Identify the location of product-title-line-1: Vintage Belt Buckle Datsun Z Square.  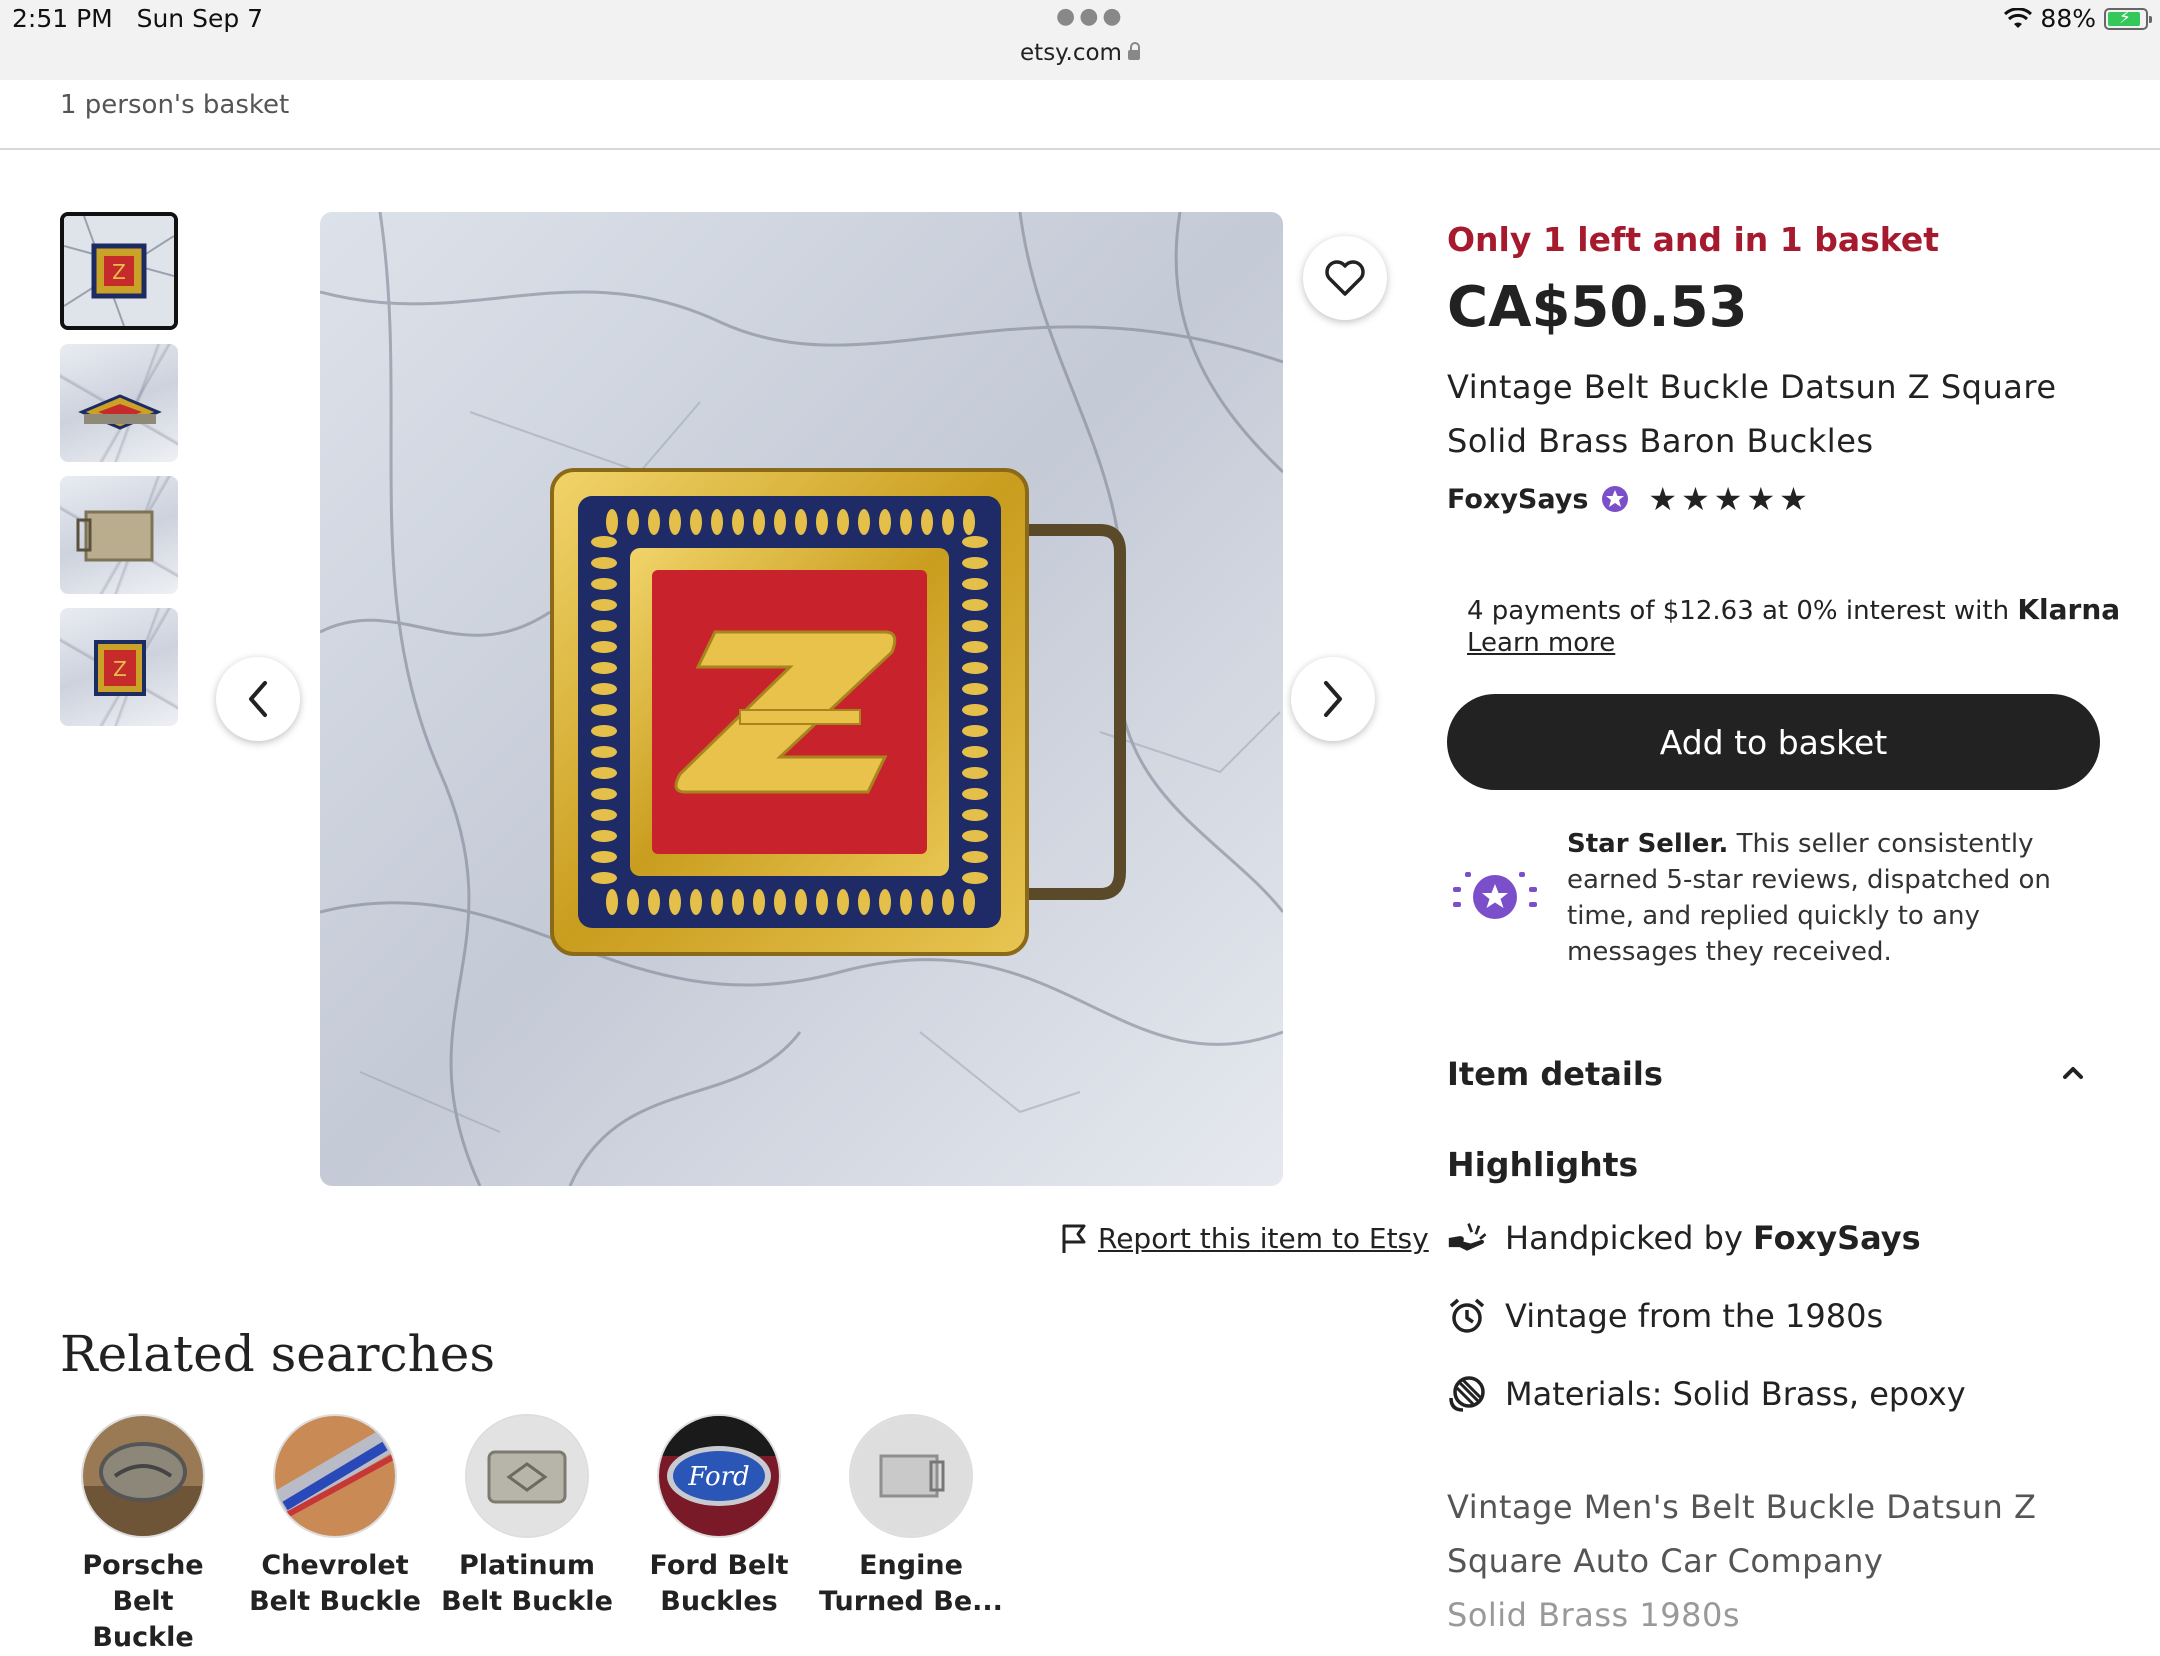
(1752, 387).